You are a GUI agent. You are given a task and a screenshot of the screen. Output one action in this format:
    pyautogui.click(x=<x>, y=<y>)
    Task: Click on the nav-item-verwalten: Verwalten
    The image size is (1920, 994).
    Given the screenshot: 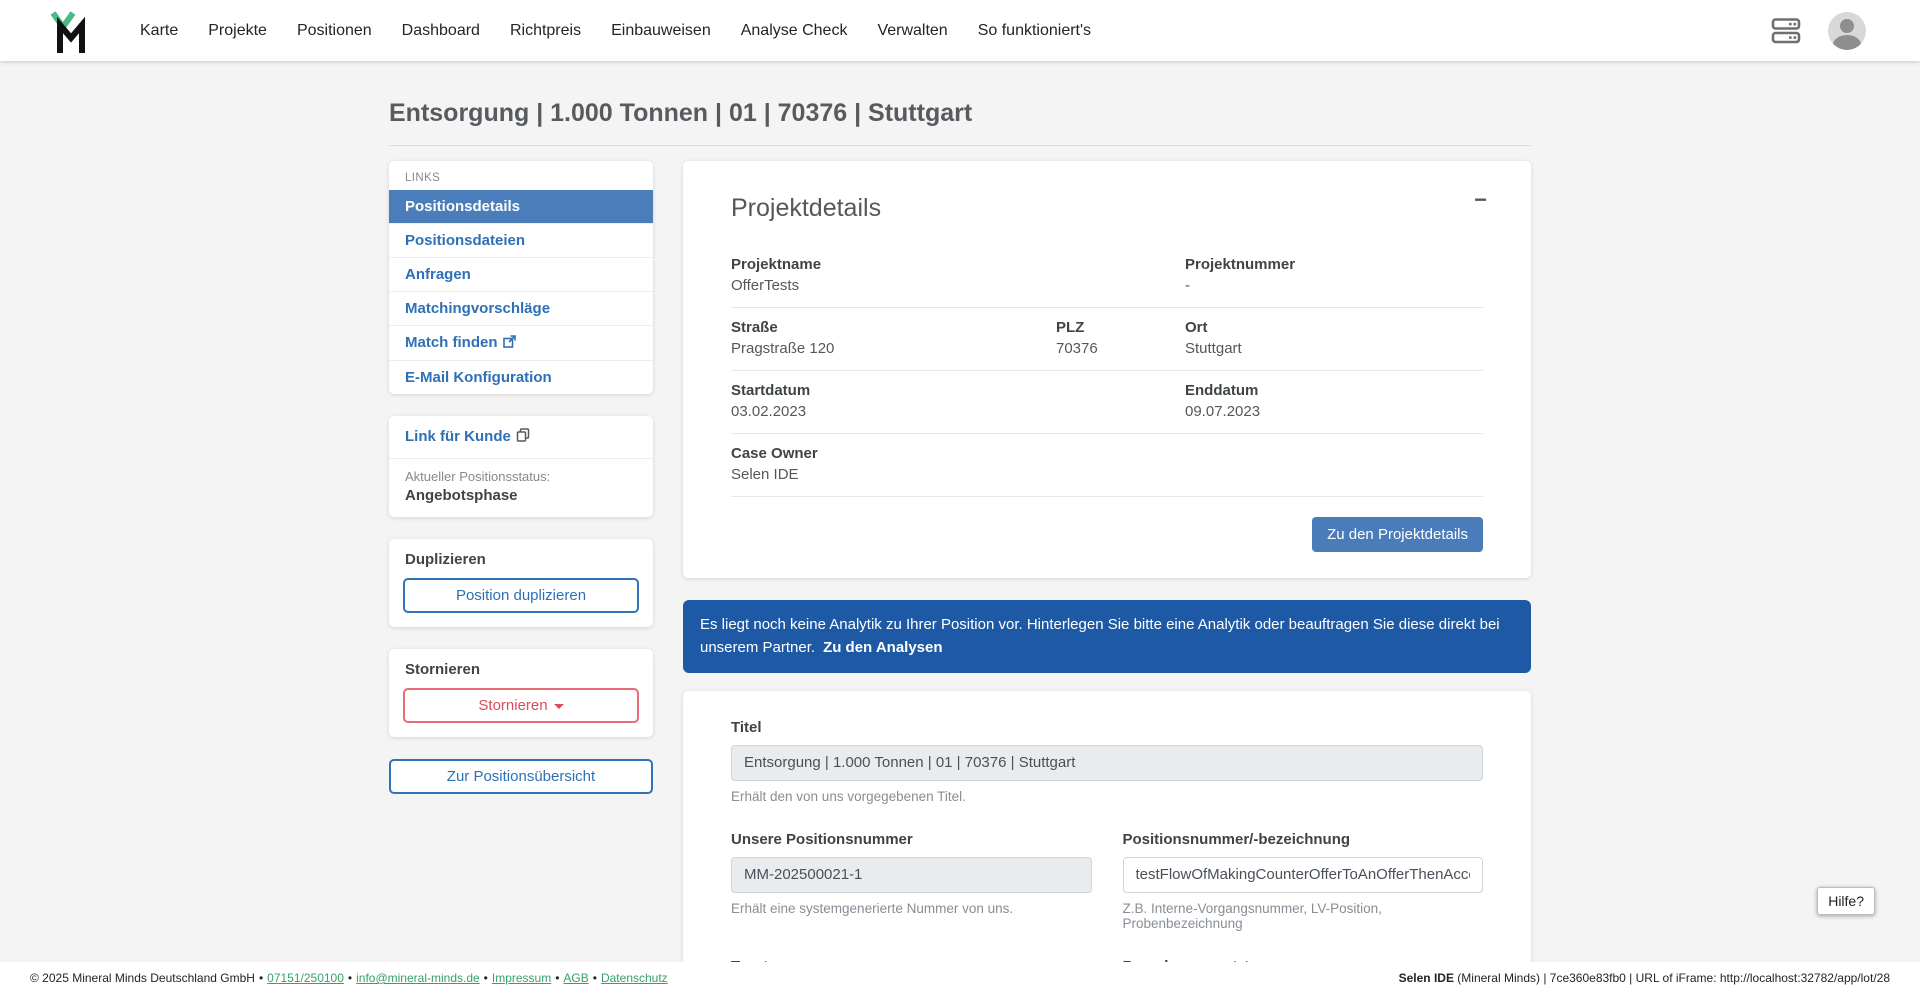 What is the action you would take?
    pyautogui.click(x=912, y=30)
    